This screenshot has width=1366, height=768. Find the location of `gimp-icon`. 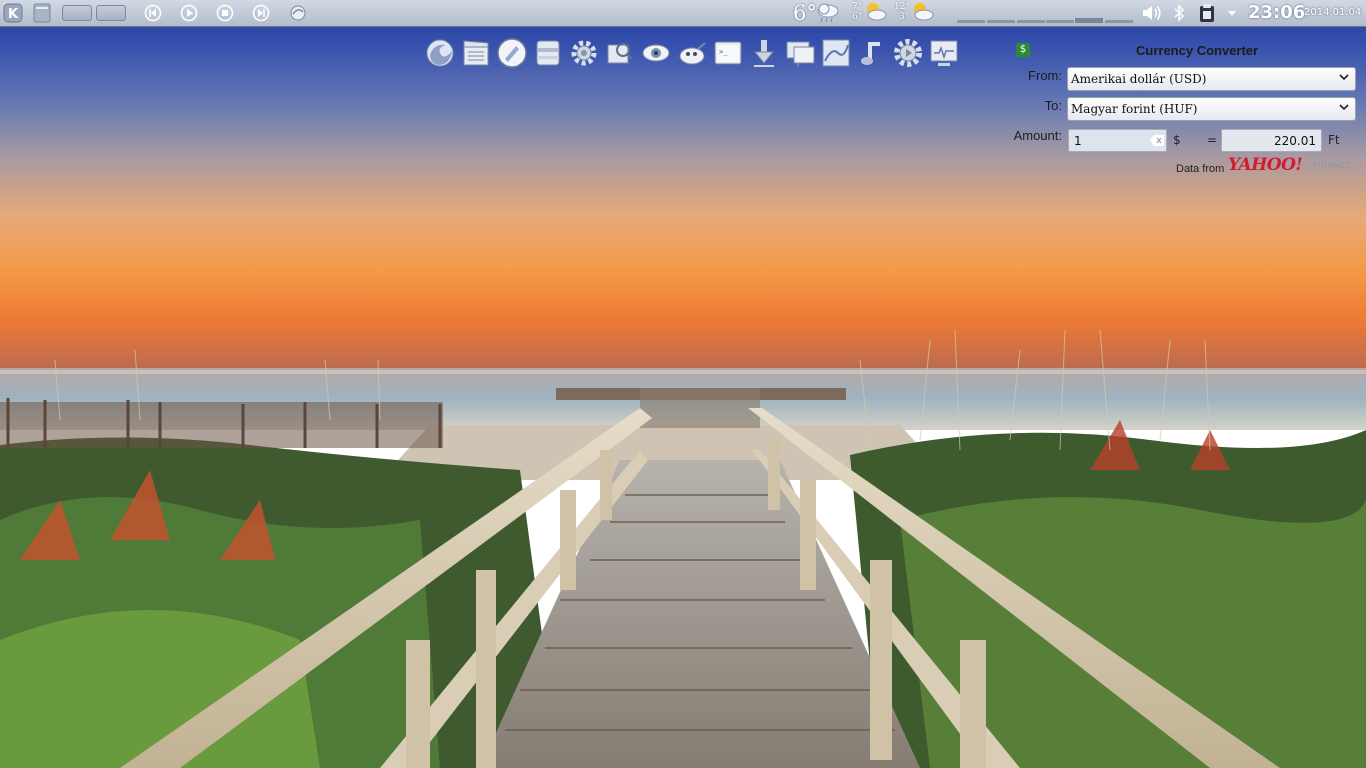

gimp-icon is located at coordinates (692, 53).